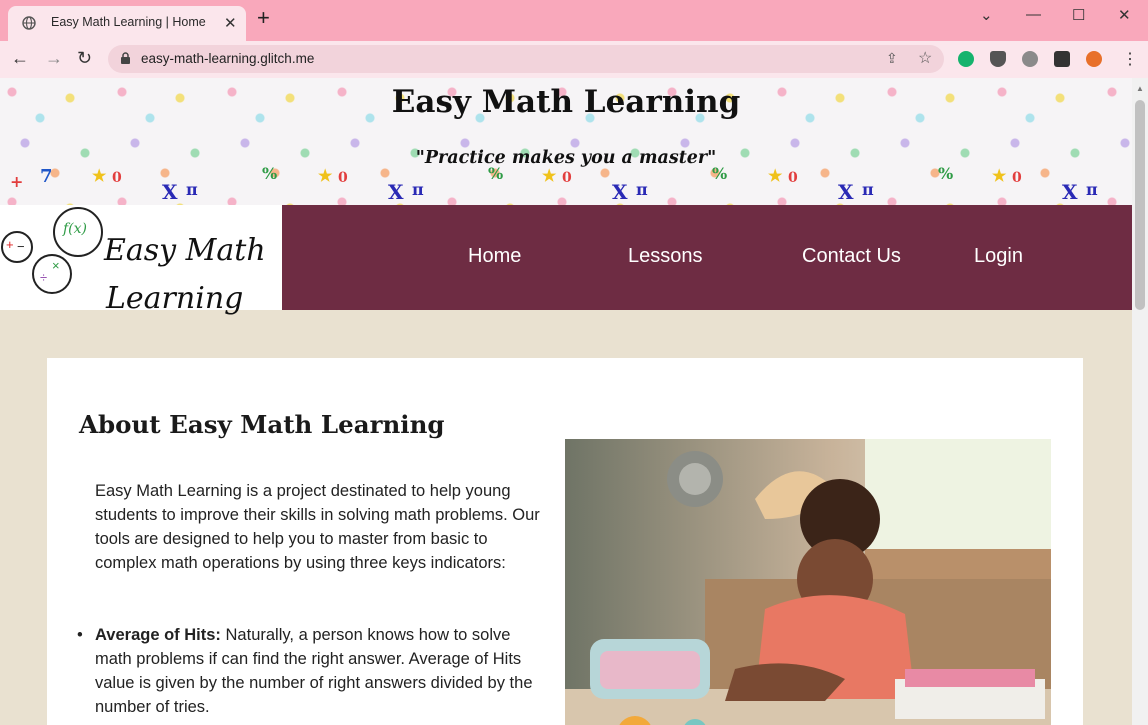 Image resolution: width=1148 pixels, height=725 pixels. Describe the element at coordinates (1062, 59) in the screenshot. I see `extensions-puzzle-icon` at that location.